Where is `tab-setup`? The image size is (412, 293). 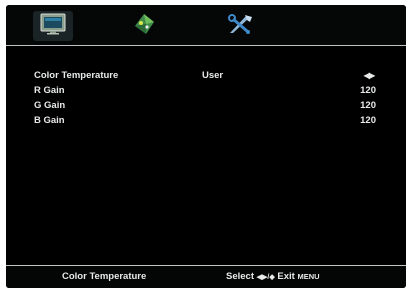
tab-setup is located at coordinates (241, 26).